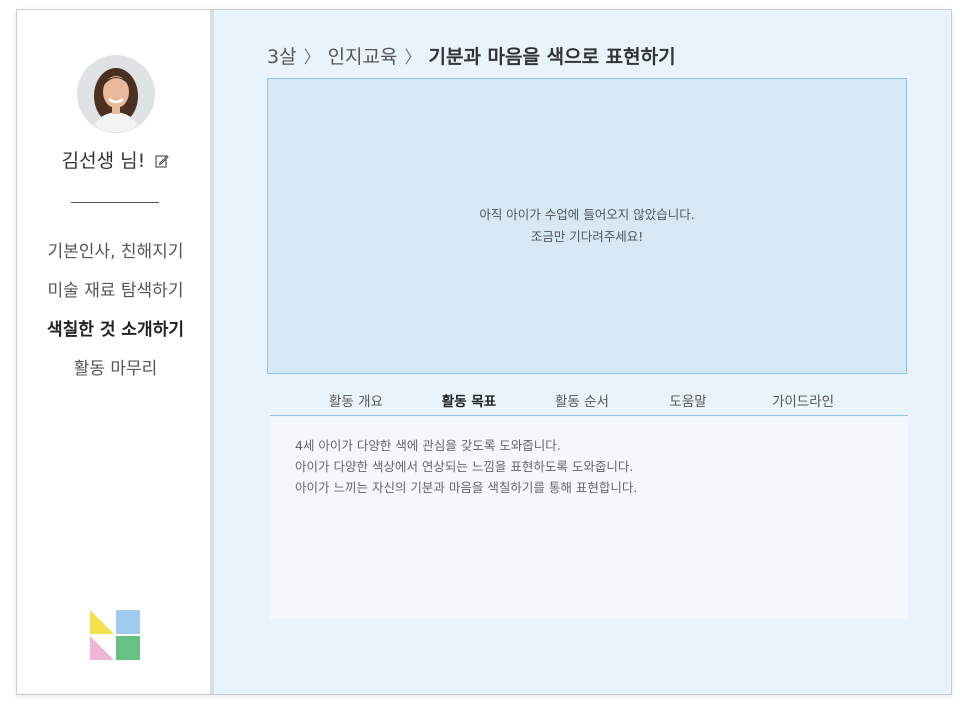 The height and width of the screenshot is (711, 960). Describe the element at coordinates (428, 445) in the screenshot. I see `goal-line: 4세 아이가 다양한 색에 관심을 갖도록 도와줍니다.` at that location.